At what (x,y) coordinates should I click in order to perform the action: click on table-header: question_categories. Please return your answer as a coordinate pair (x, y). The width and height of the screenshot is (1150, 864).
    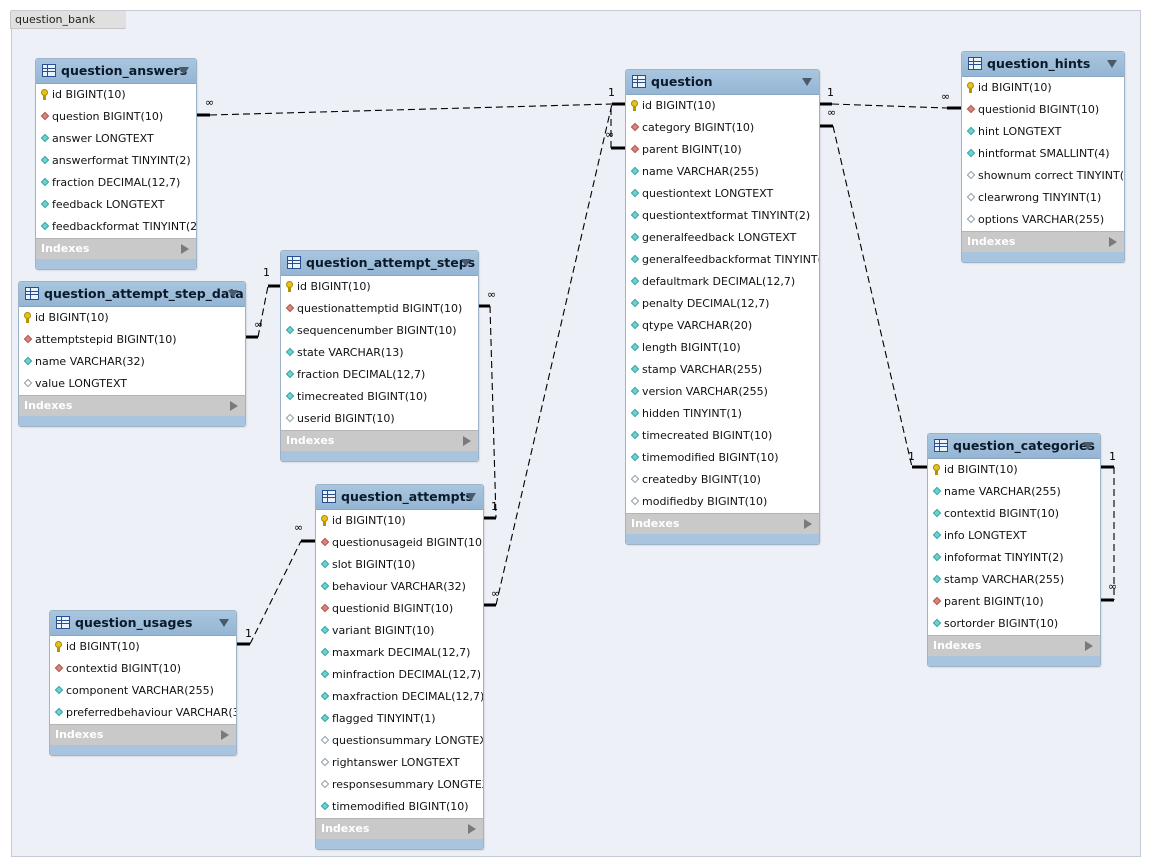
    Looking at the image, I should click on (1014, 446).